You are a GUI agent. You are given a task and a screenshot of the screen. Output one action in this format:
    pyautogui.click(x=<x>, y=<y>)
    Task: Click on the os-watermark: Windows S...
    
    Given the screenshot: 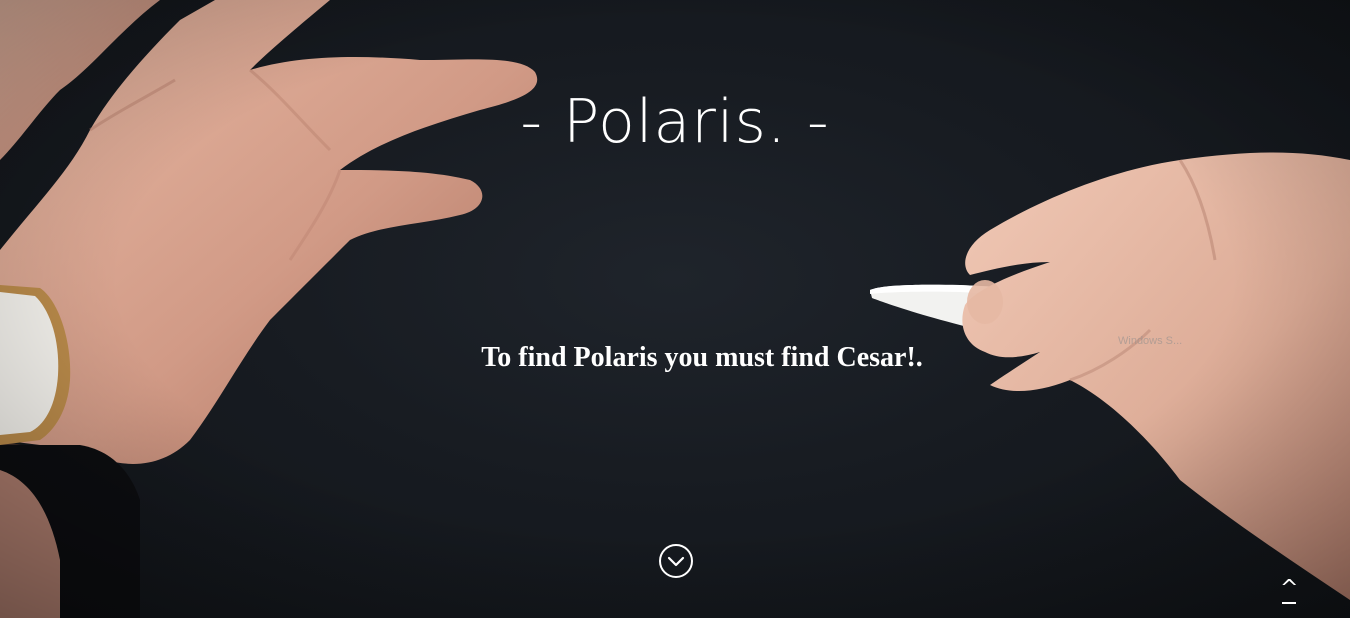 What is the action you would take?
    pyautogui.click(x=1150, y=341)
    